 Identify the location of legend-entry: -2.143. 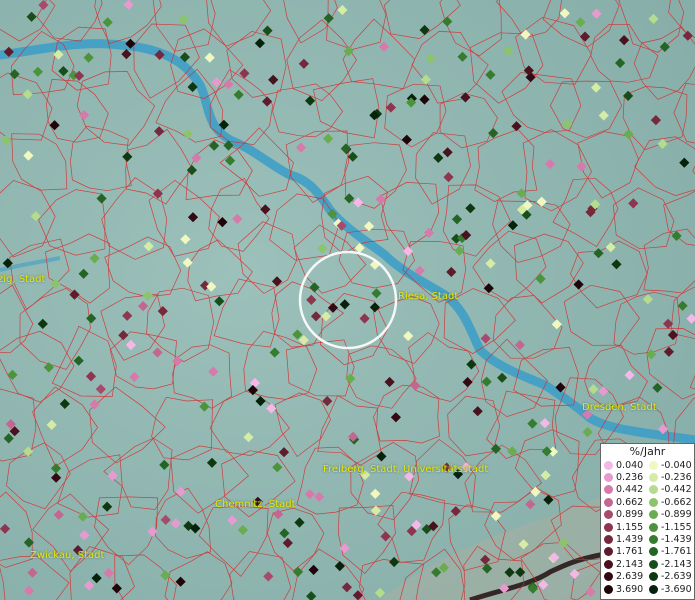
(671, 564).